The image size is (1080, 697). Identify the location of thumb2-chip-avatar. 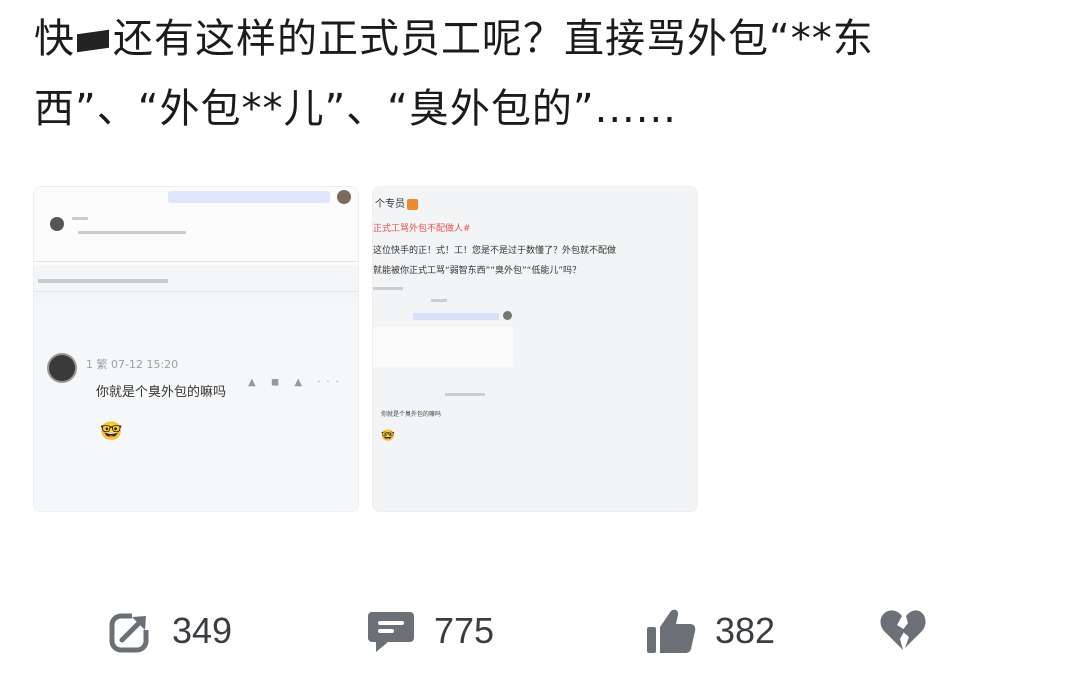
(507, 315).